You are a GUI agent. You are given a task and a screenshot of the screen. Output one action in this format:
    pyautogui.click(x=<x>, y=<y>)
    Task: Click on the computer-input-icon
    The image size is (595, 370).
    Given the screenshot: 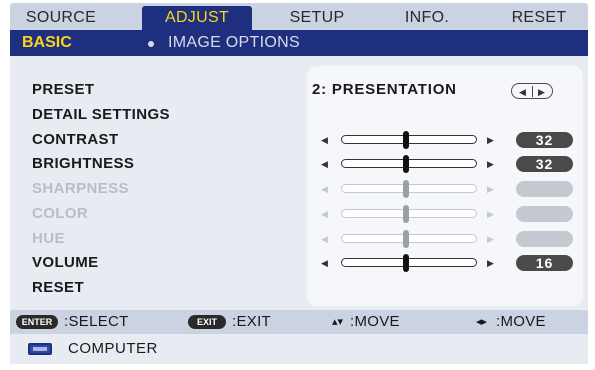 What is the action you would take?
    pyautogui.click(x=40, y=349)
    